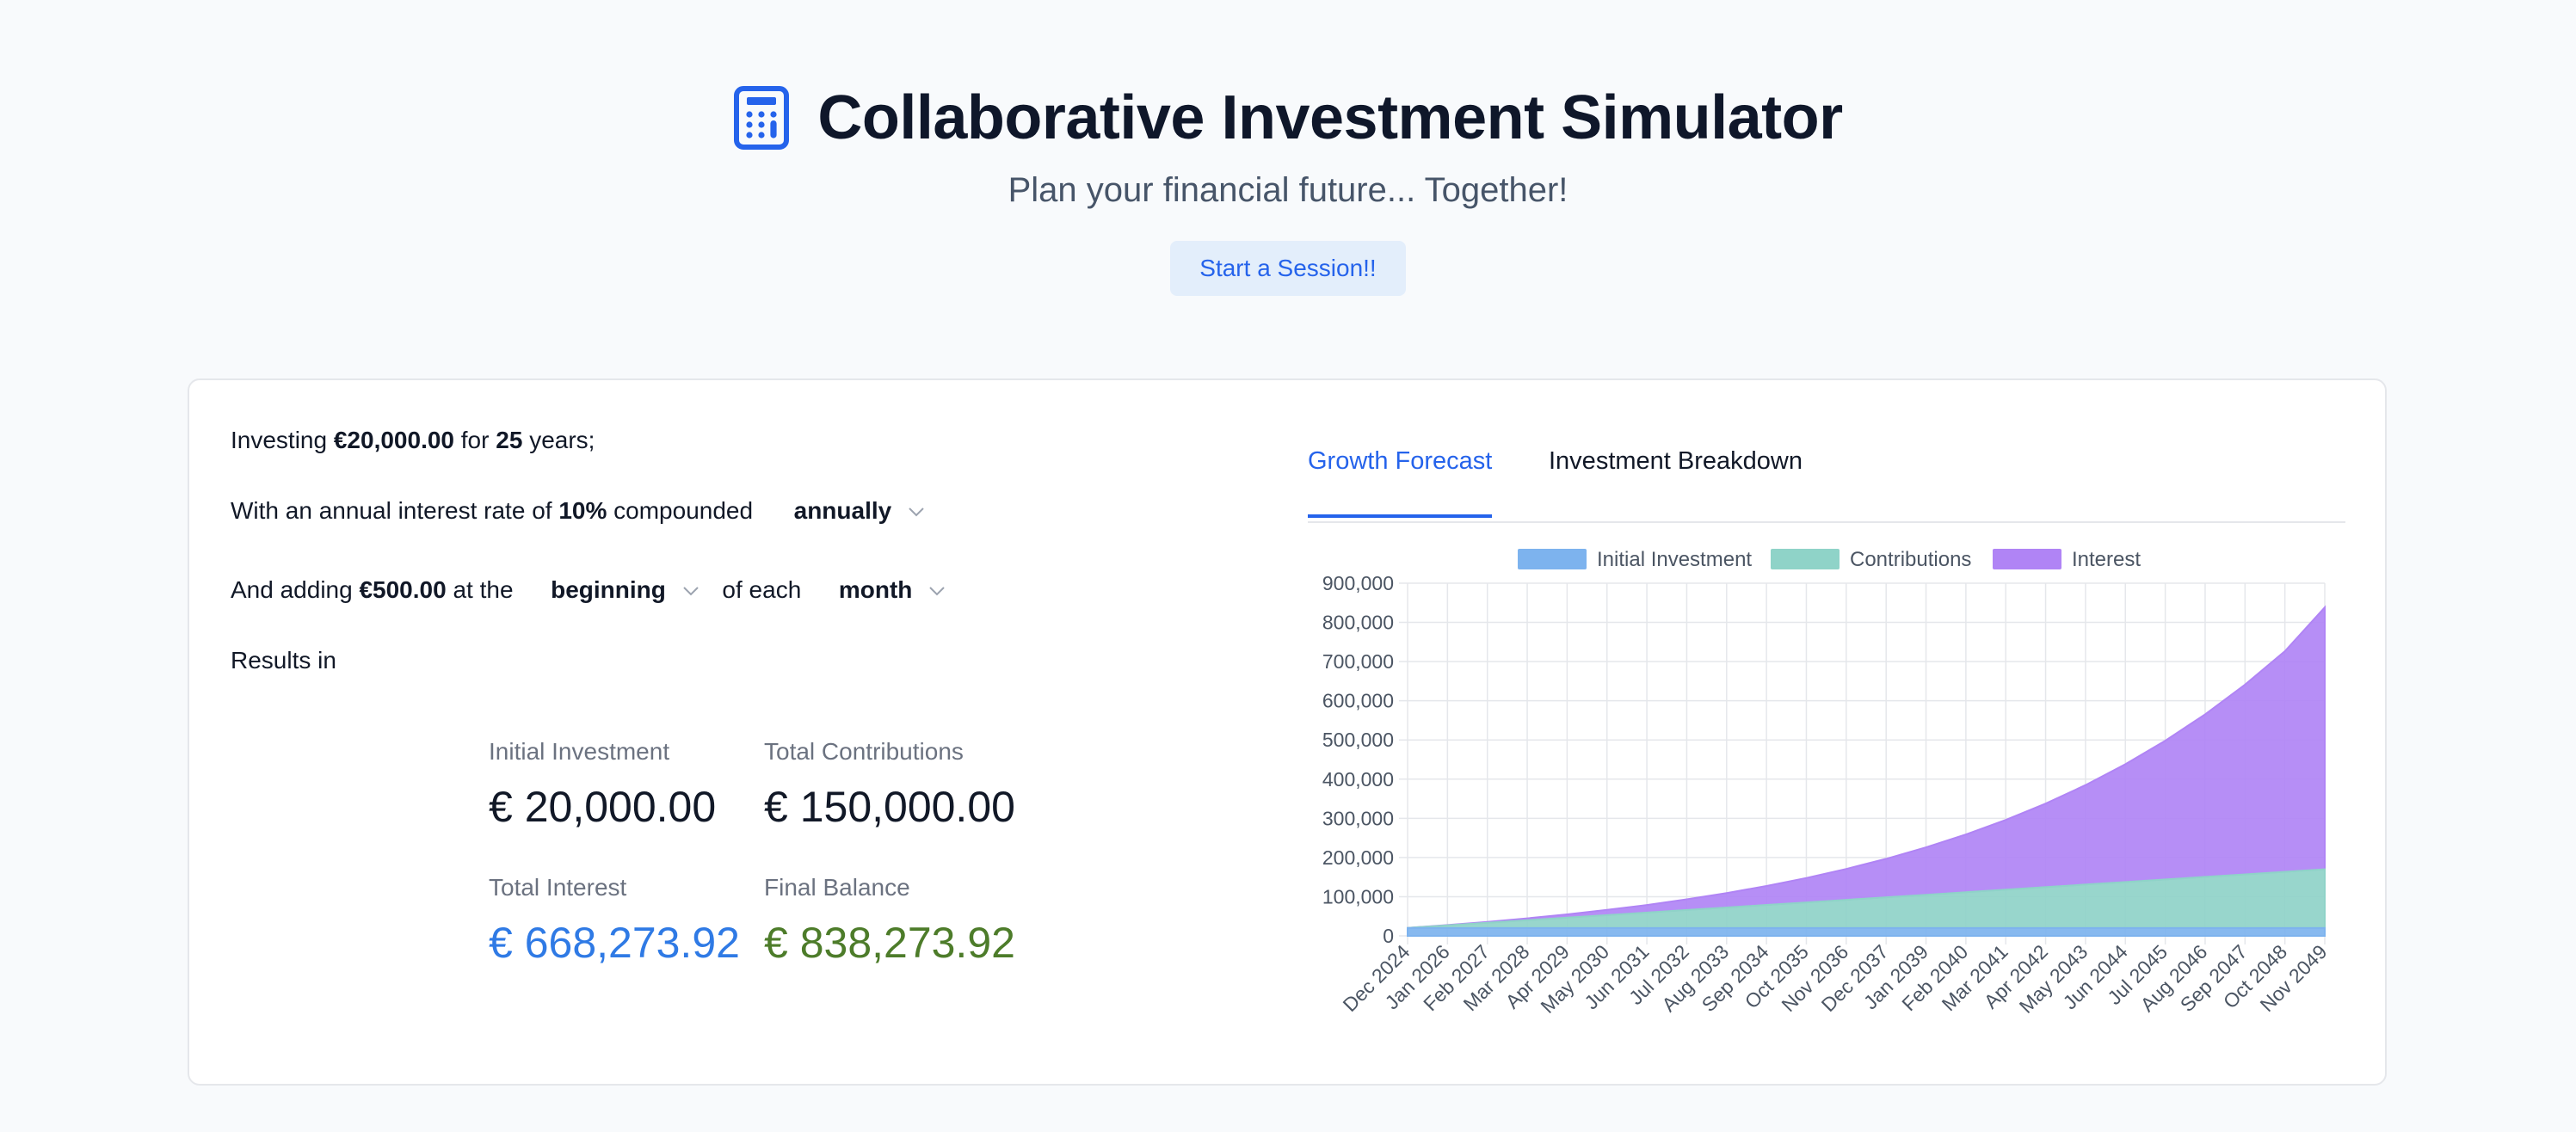  I want to click on title-row: Collaborative Investment Simulator, so click(1288, 118).